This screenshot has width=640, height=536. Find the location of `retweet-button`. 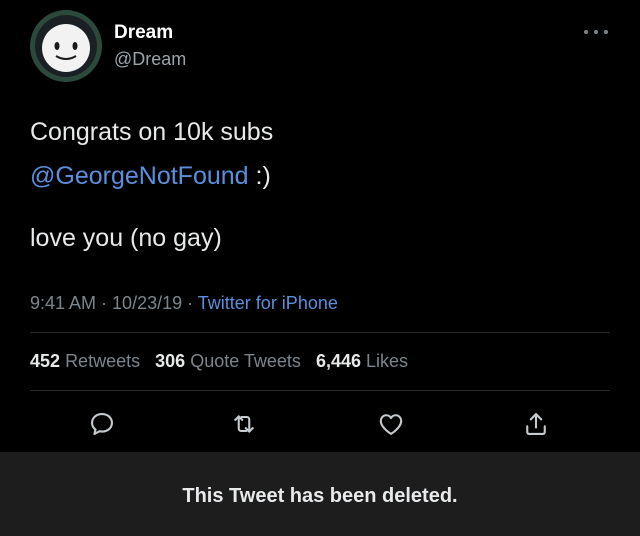

retweet-button is located at coordinates (244, 424).